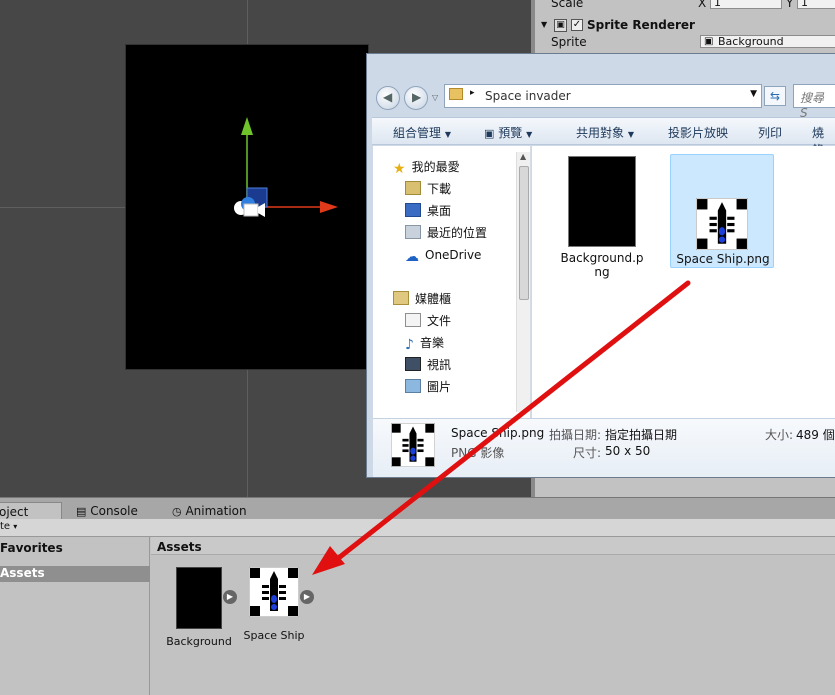  What do you see at coordinates (15, 526) in the screenshot?
I see `chevron-down-icon: ▾` at bounding box center [15, 526].